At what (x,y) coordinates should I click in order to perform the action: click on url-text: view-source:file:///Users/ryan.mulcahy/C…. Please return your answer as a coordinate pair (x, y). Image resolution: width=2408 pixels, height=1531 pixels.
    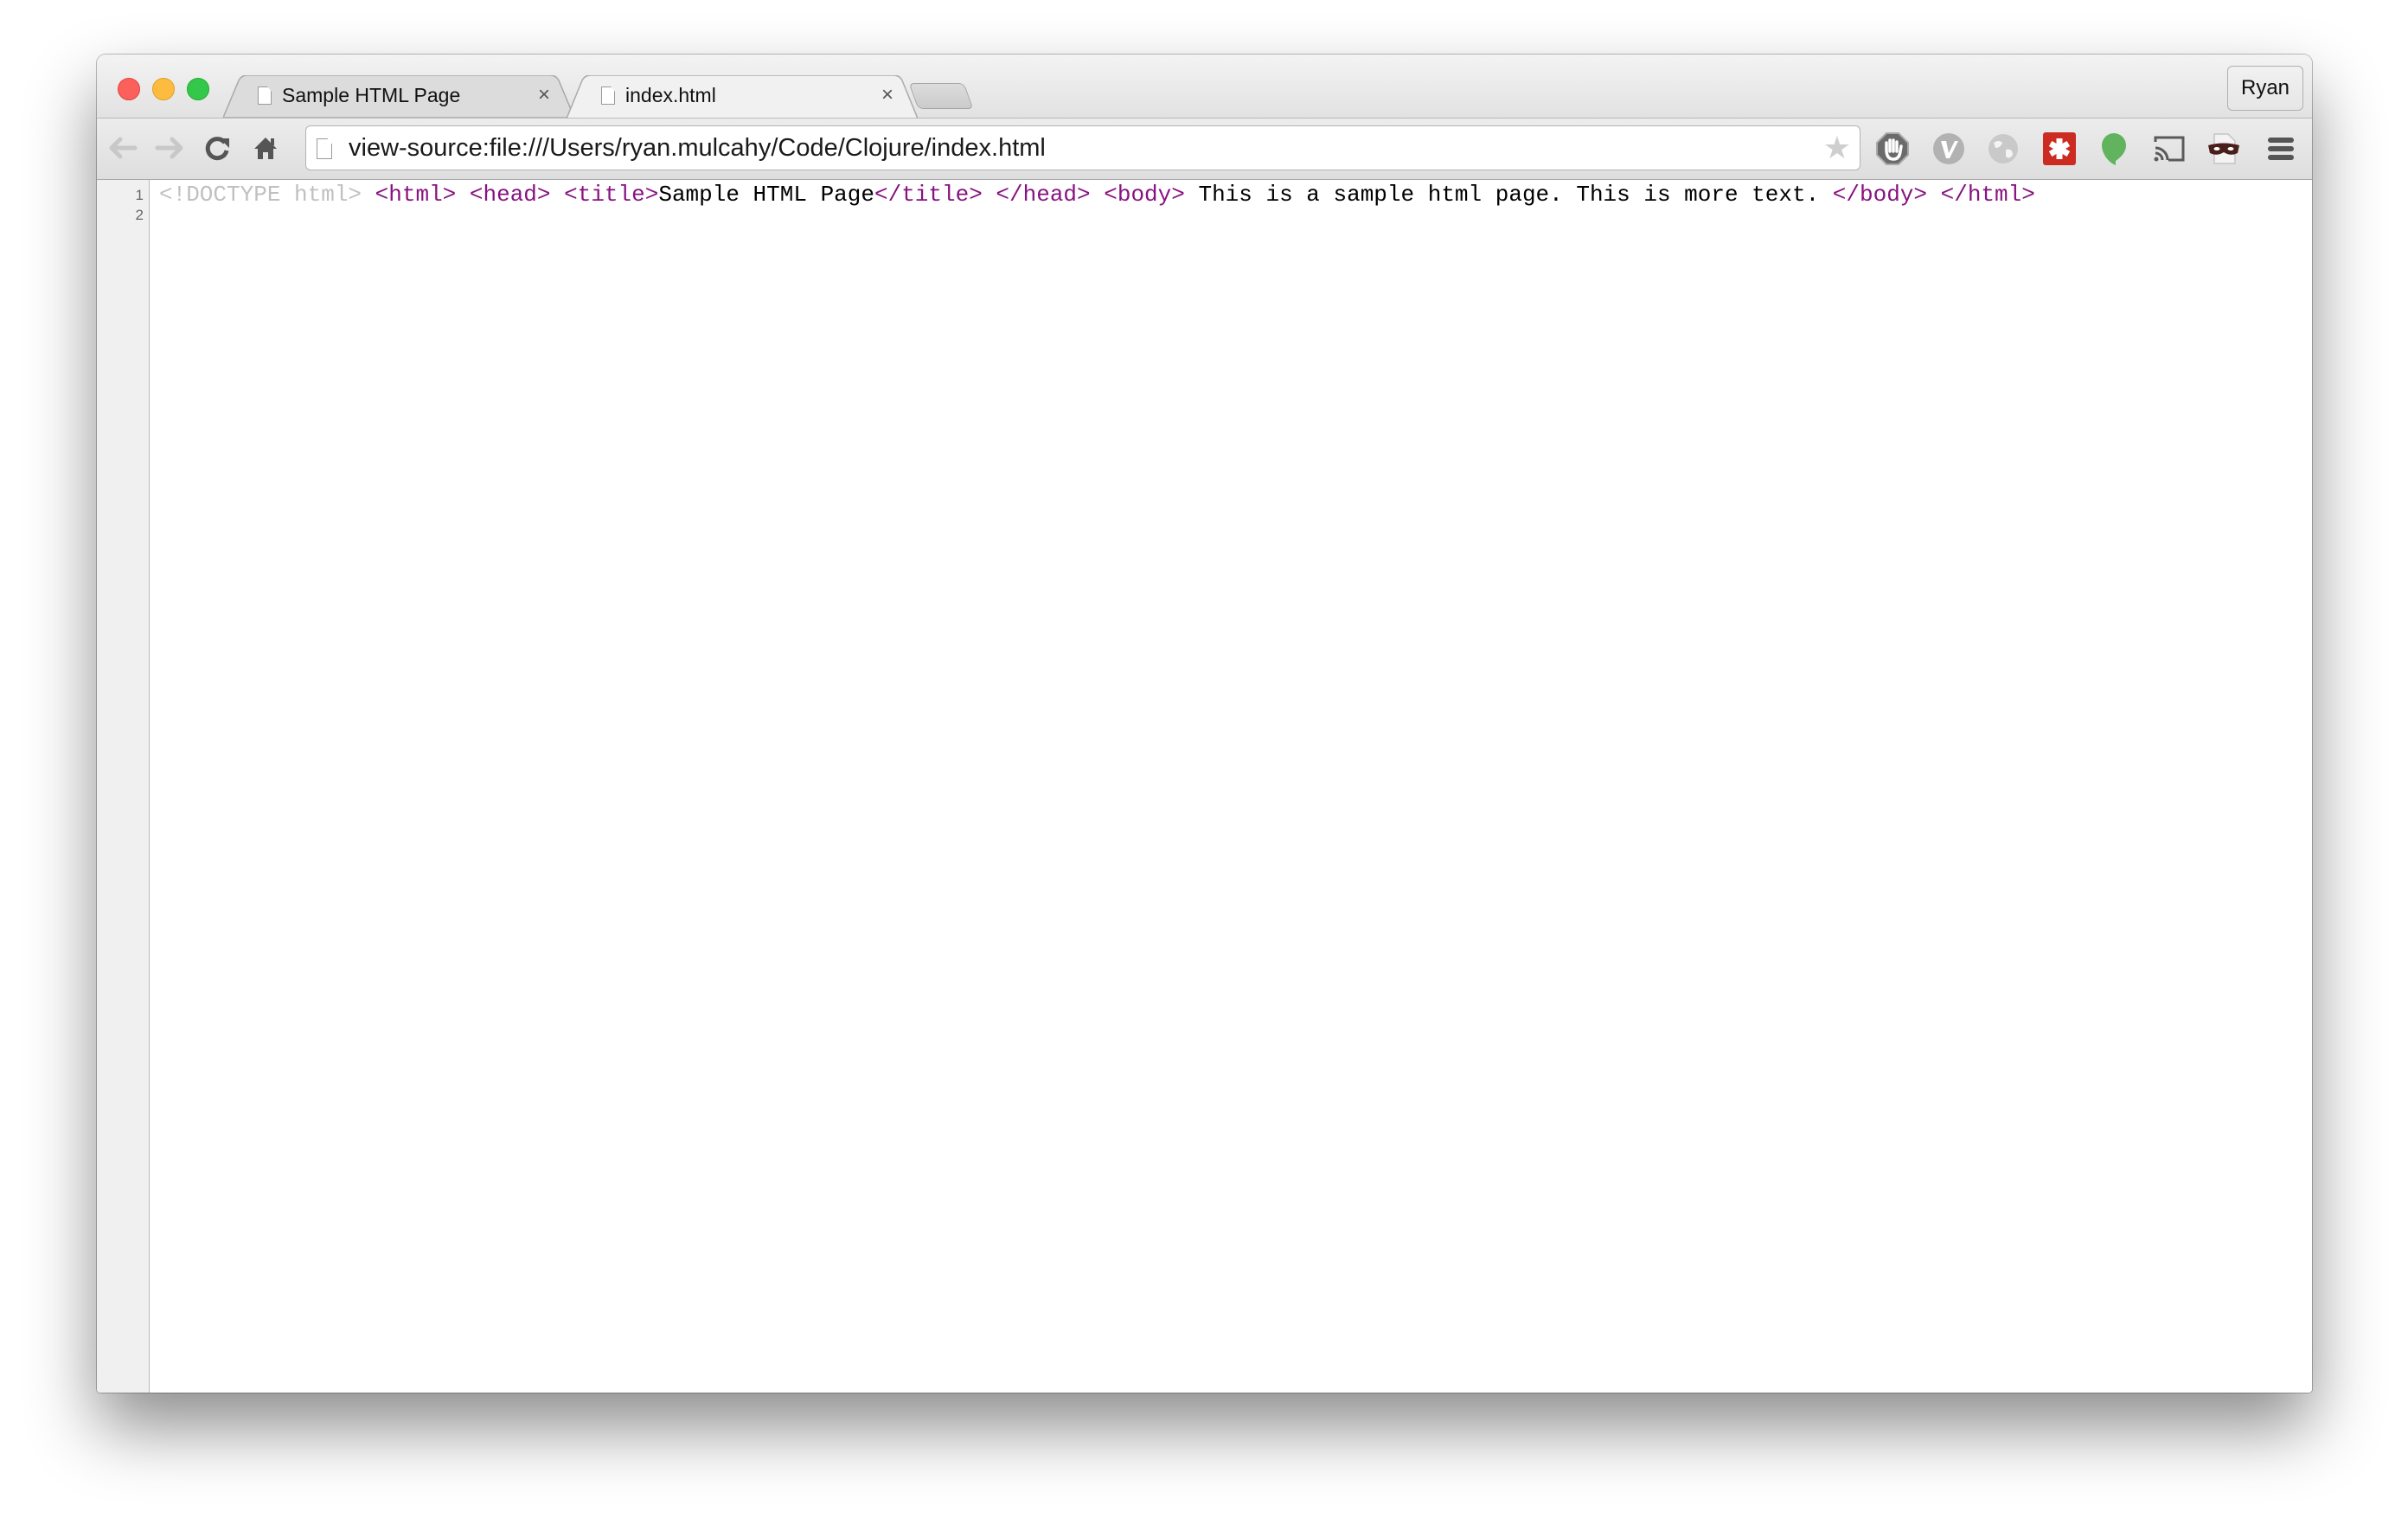
    Looking at the image, I should click on (697, 148).